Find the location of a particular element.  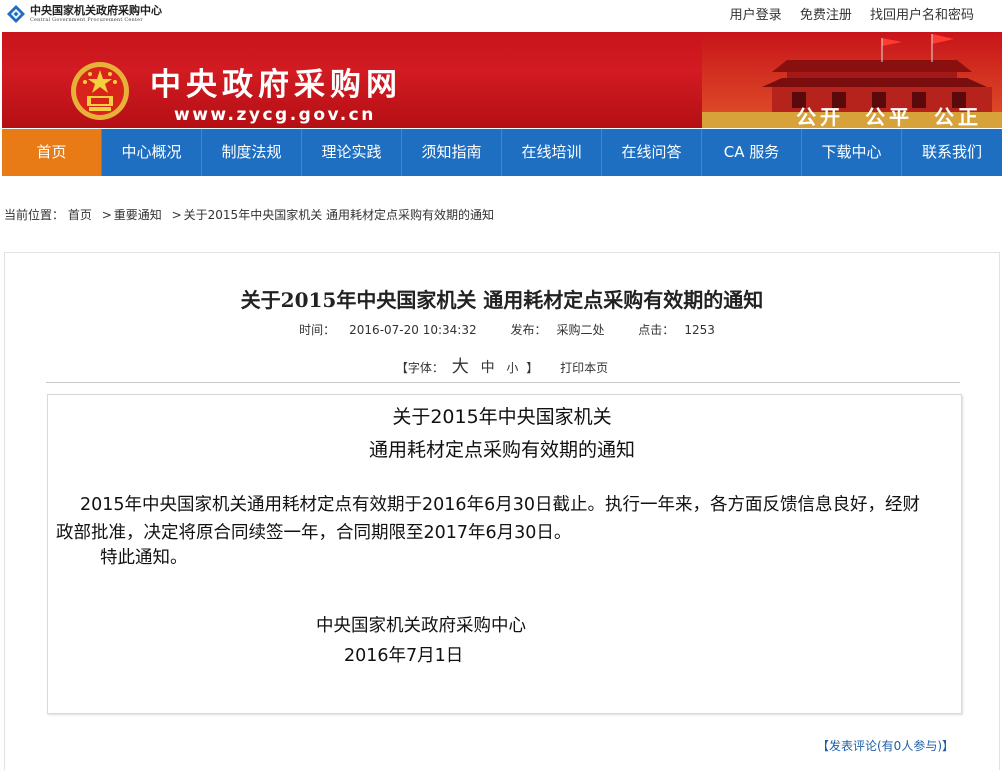

click-count: 1253 is located at coordinates (699, 330).